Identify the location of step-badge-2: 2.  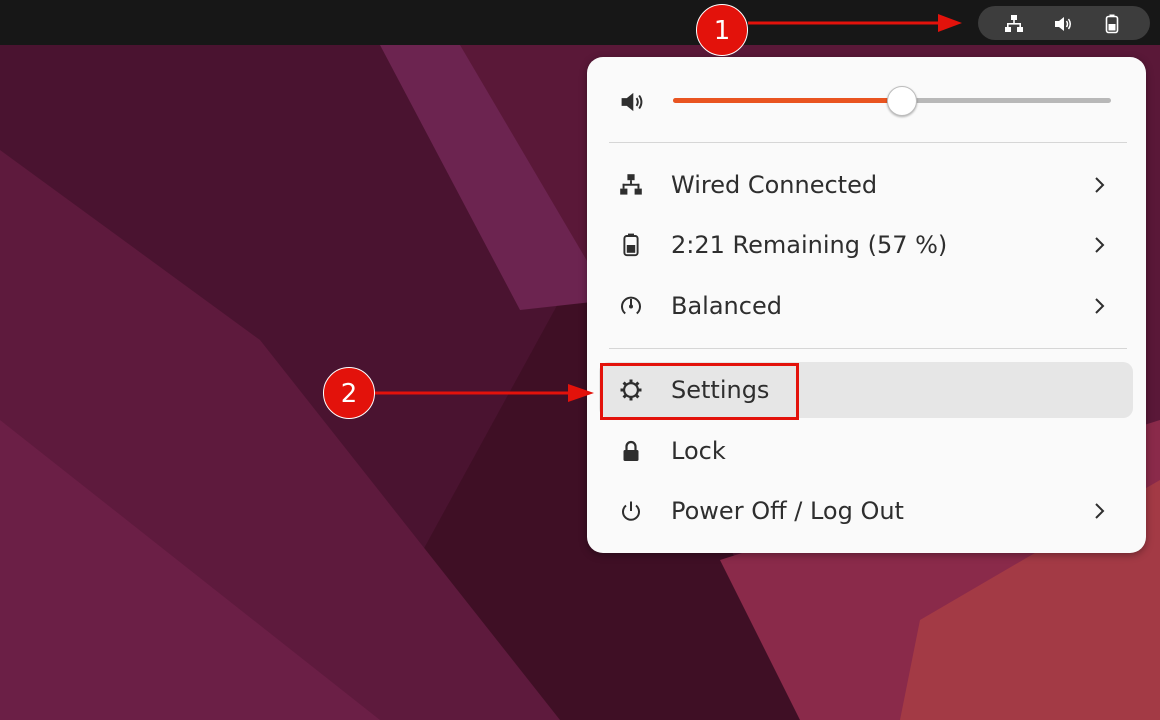
(349, 393).